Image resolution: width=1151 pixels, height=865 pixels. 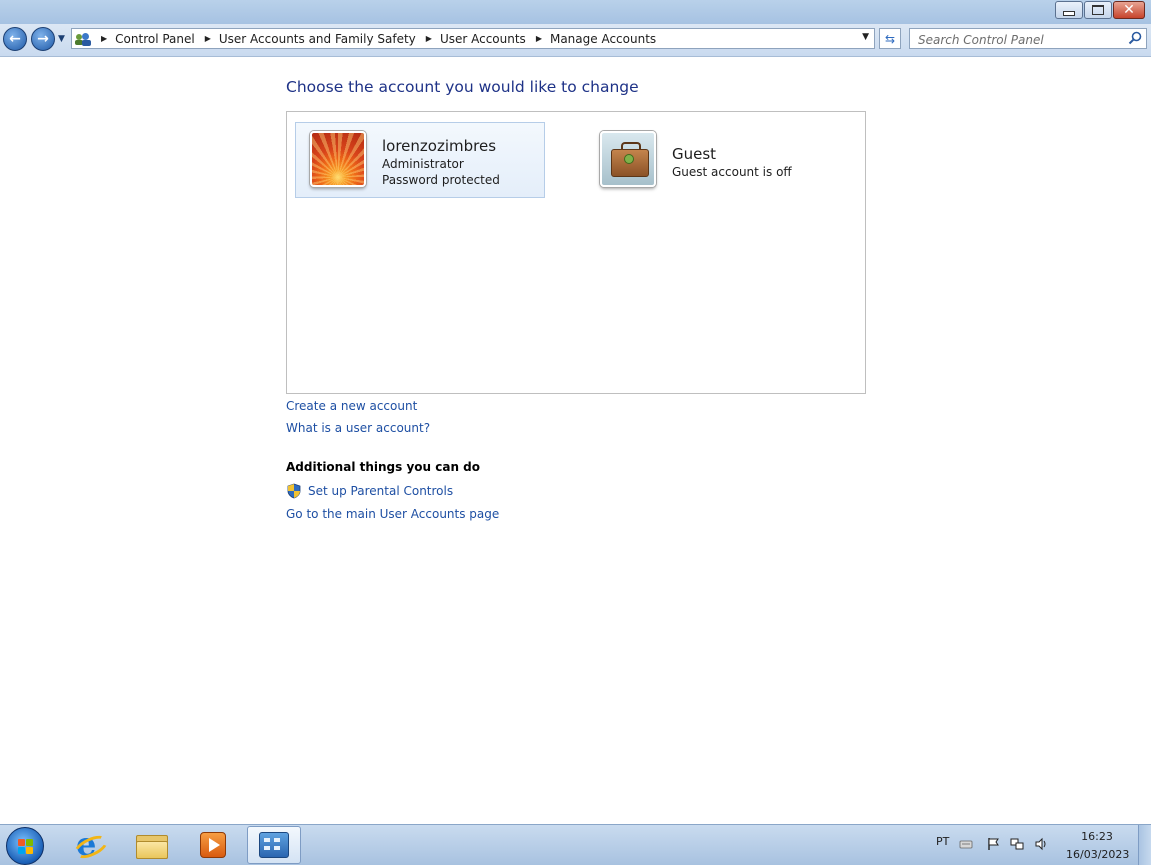 I want to click on keyboard-icon, so click(x=966, y=844).